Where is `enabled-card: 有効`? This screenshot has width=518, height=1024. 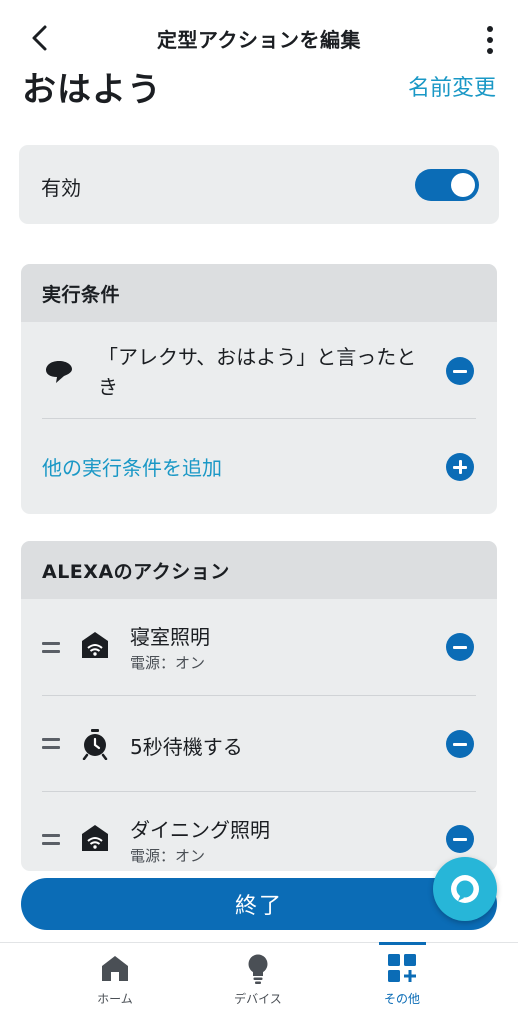 enabled-card: 有効 is located at coordinates (259, 184).